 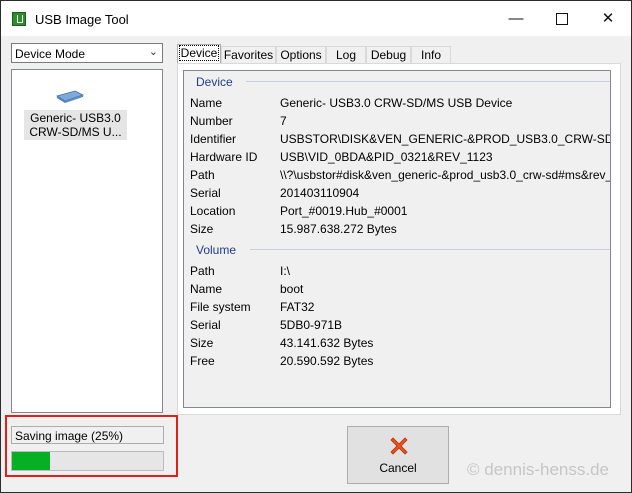 I want to click on cancel-button-label: Cancel, so click(x=398, y=468).